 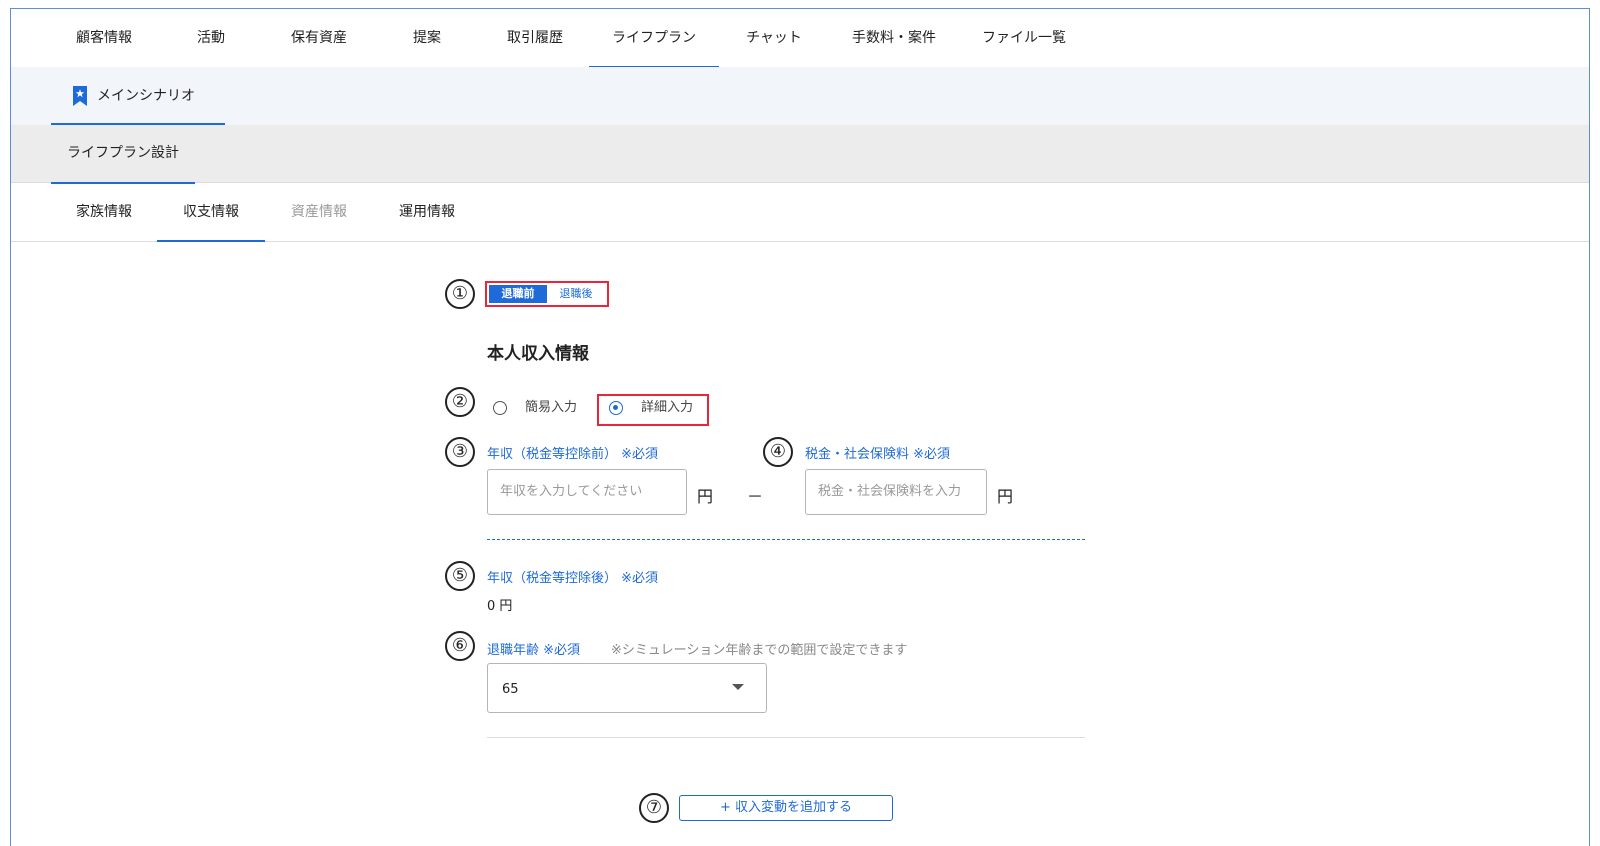 I want to click on tab-activity: 活動, so click(x=211, y=38).